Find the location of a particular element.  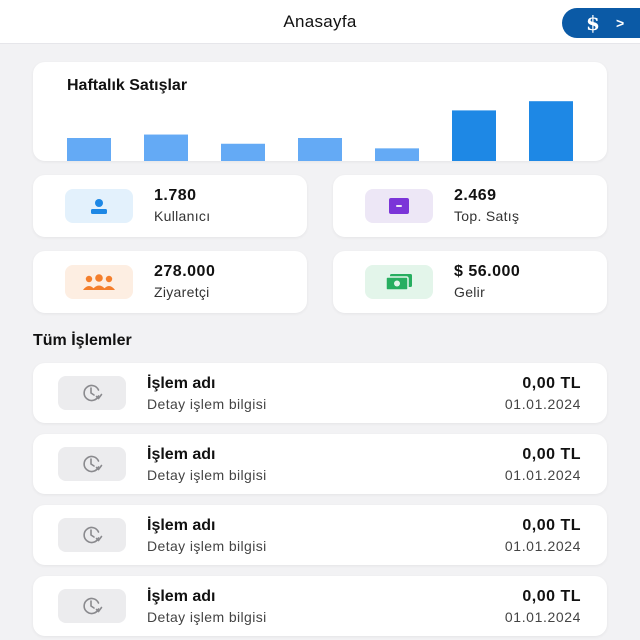

stat-label: Gelir is located at coordinates (470, 292).